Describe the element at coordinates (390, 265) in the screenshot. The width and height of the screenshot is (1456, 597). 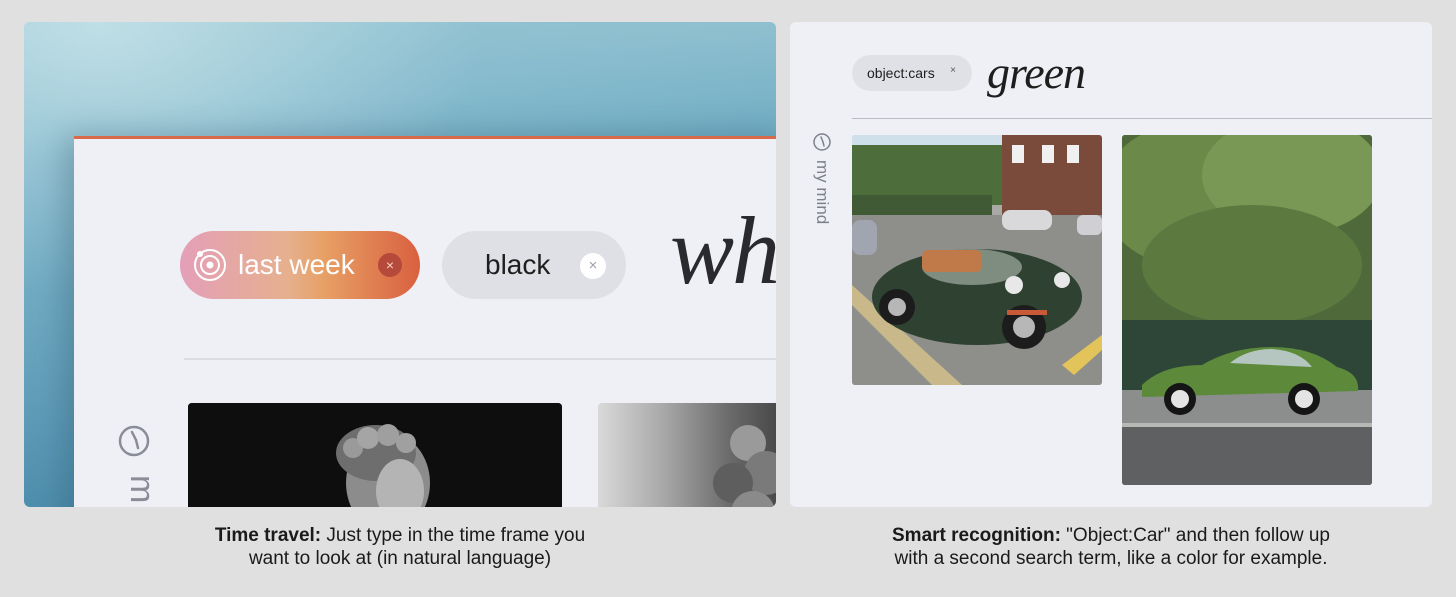
I see `remove-time-filter-icon: ×` at that location.